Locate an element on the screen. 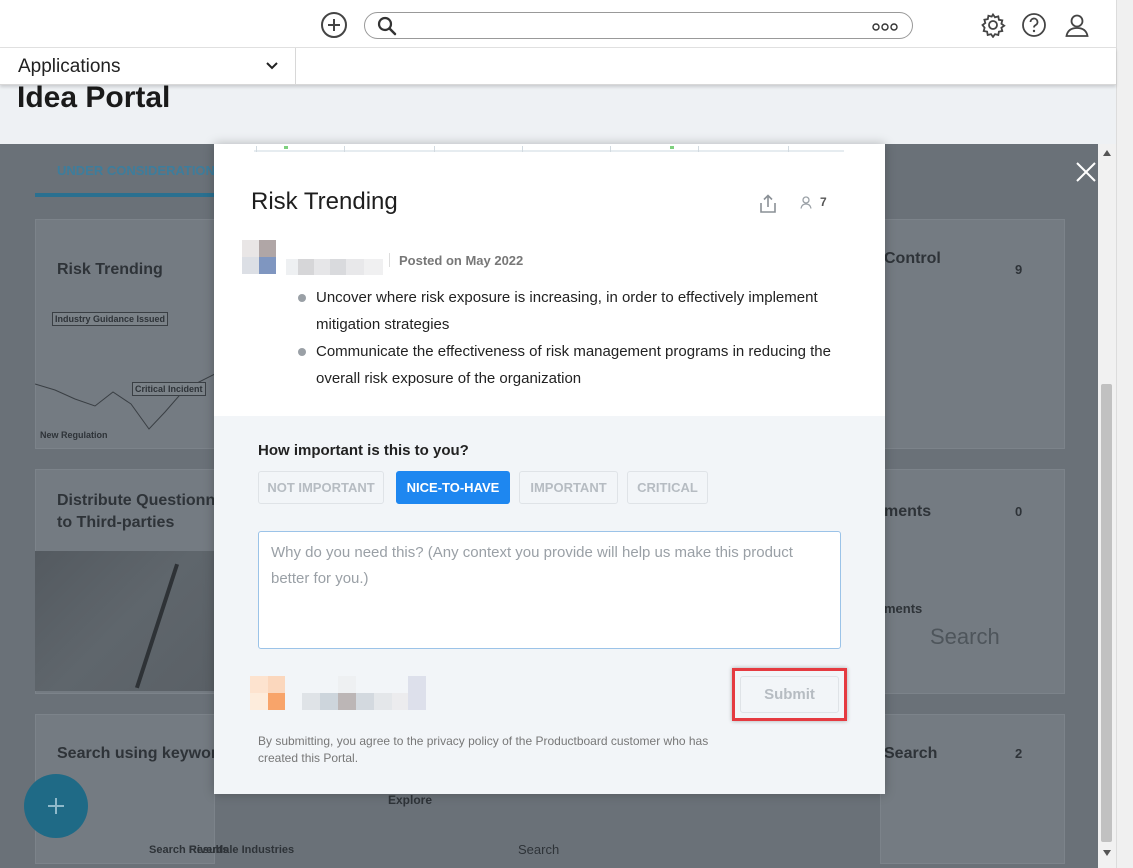 The image size is (1133, 868). vote-count: 7 is located at coordinates (823, 202).